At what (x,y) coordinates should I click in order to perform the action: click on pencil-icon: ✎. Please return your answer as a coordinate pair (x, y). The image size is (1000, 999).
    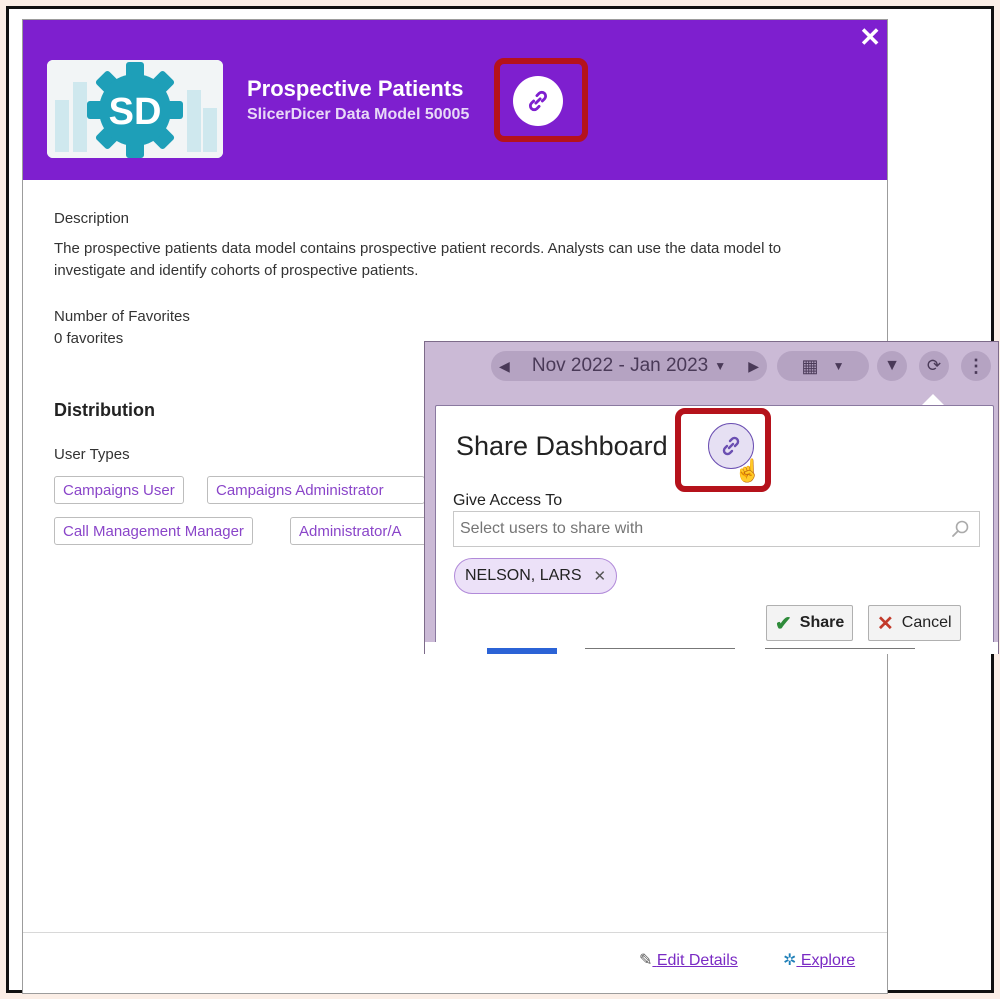
    Looking at the image, I should click on (646, 960).